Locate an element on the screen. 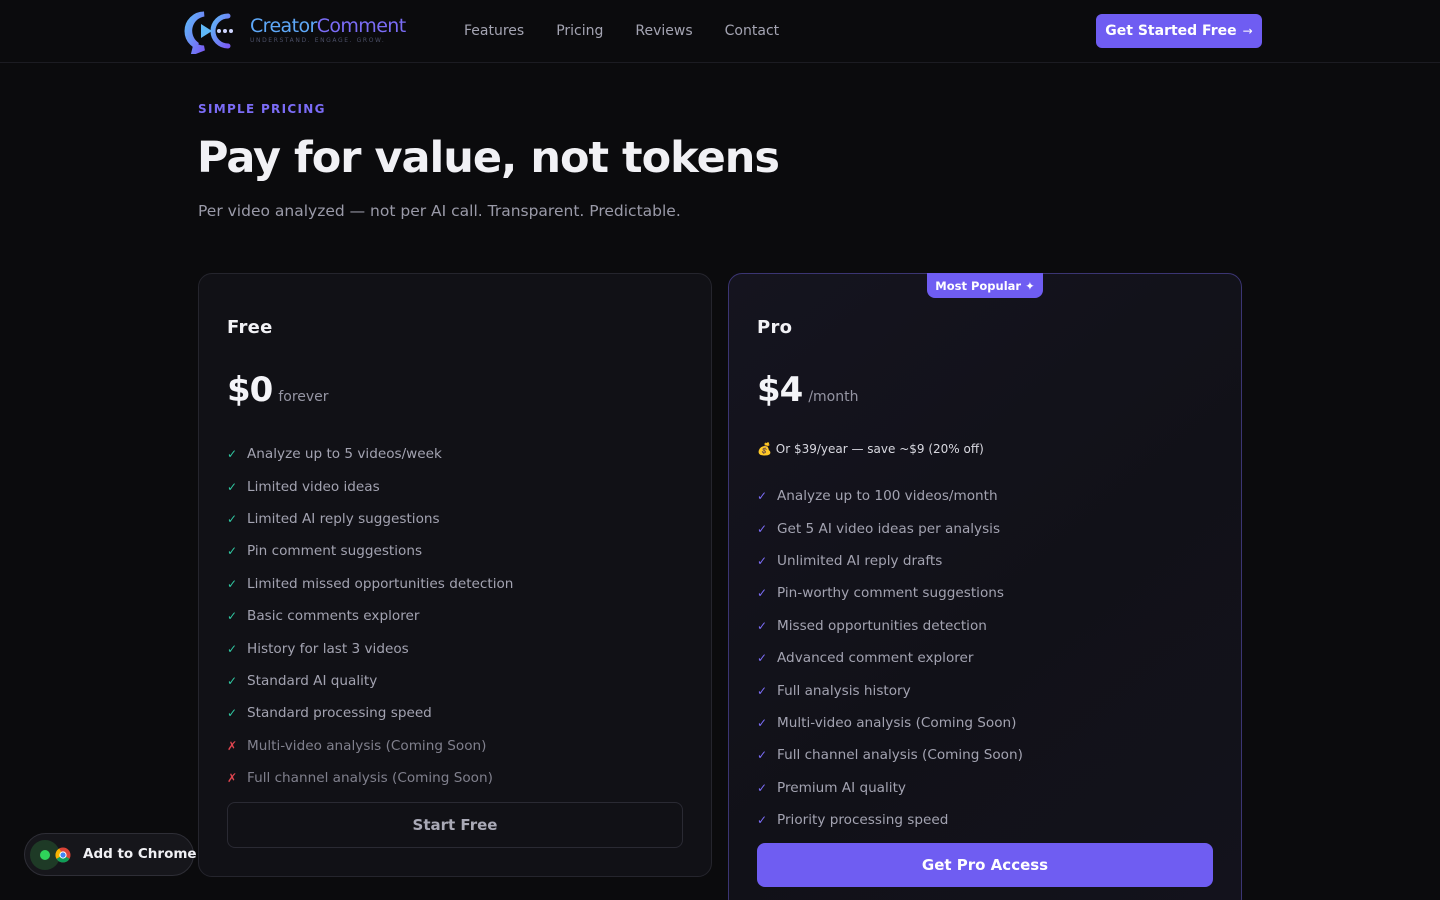 The image size is (1440, 900). feature-text: Limited missed opportunities detection is located at coordinates (380, 583).